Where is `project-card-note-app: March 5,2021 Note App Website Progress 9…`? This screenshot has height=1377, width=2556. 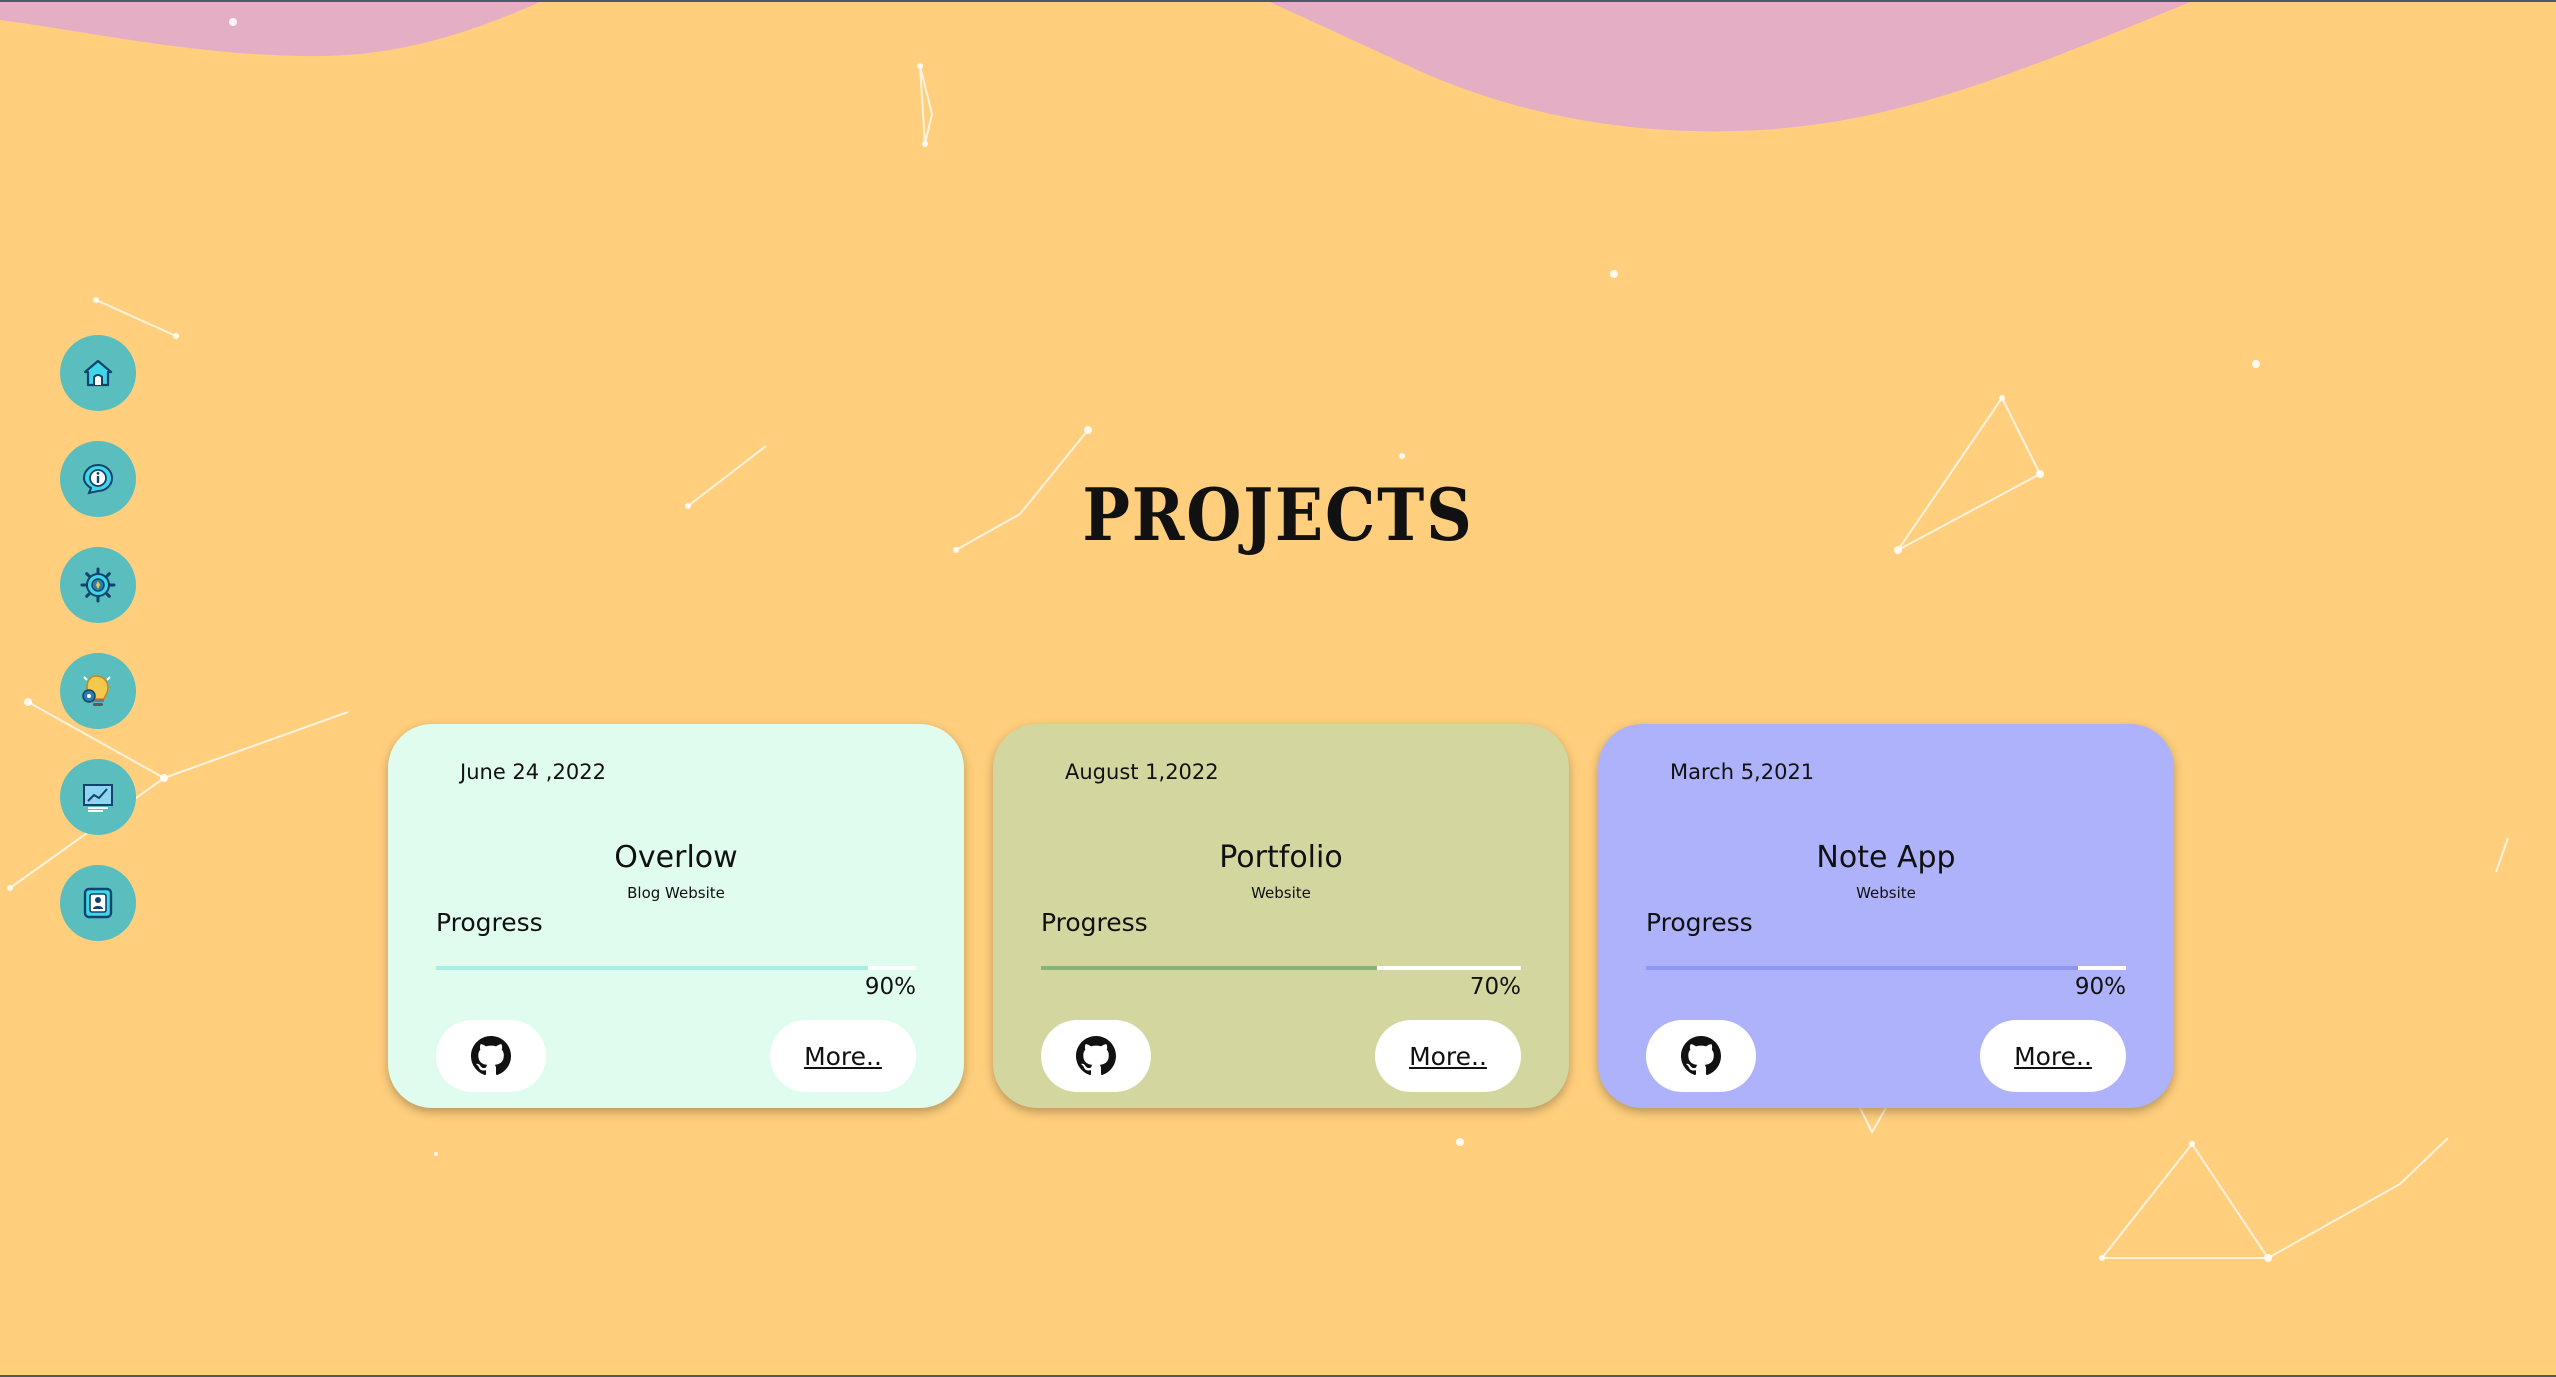 project-card-note-app: March 5,2021 Note App Website Progress 9… is located at coordinates (1886, 916).